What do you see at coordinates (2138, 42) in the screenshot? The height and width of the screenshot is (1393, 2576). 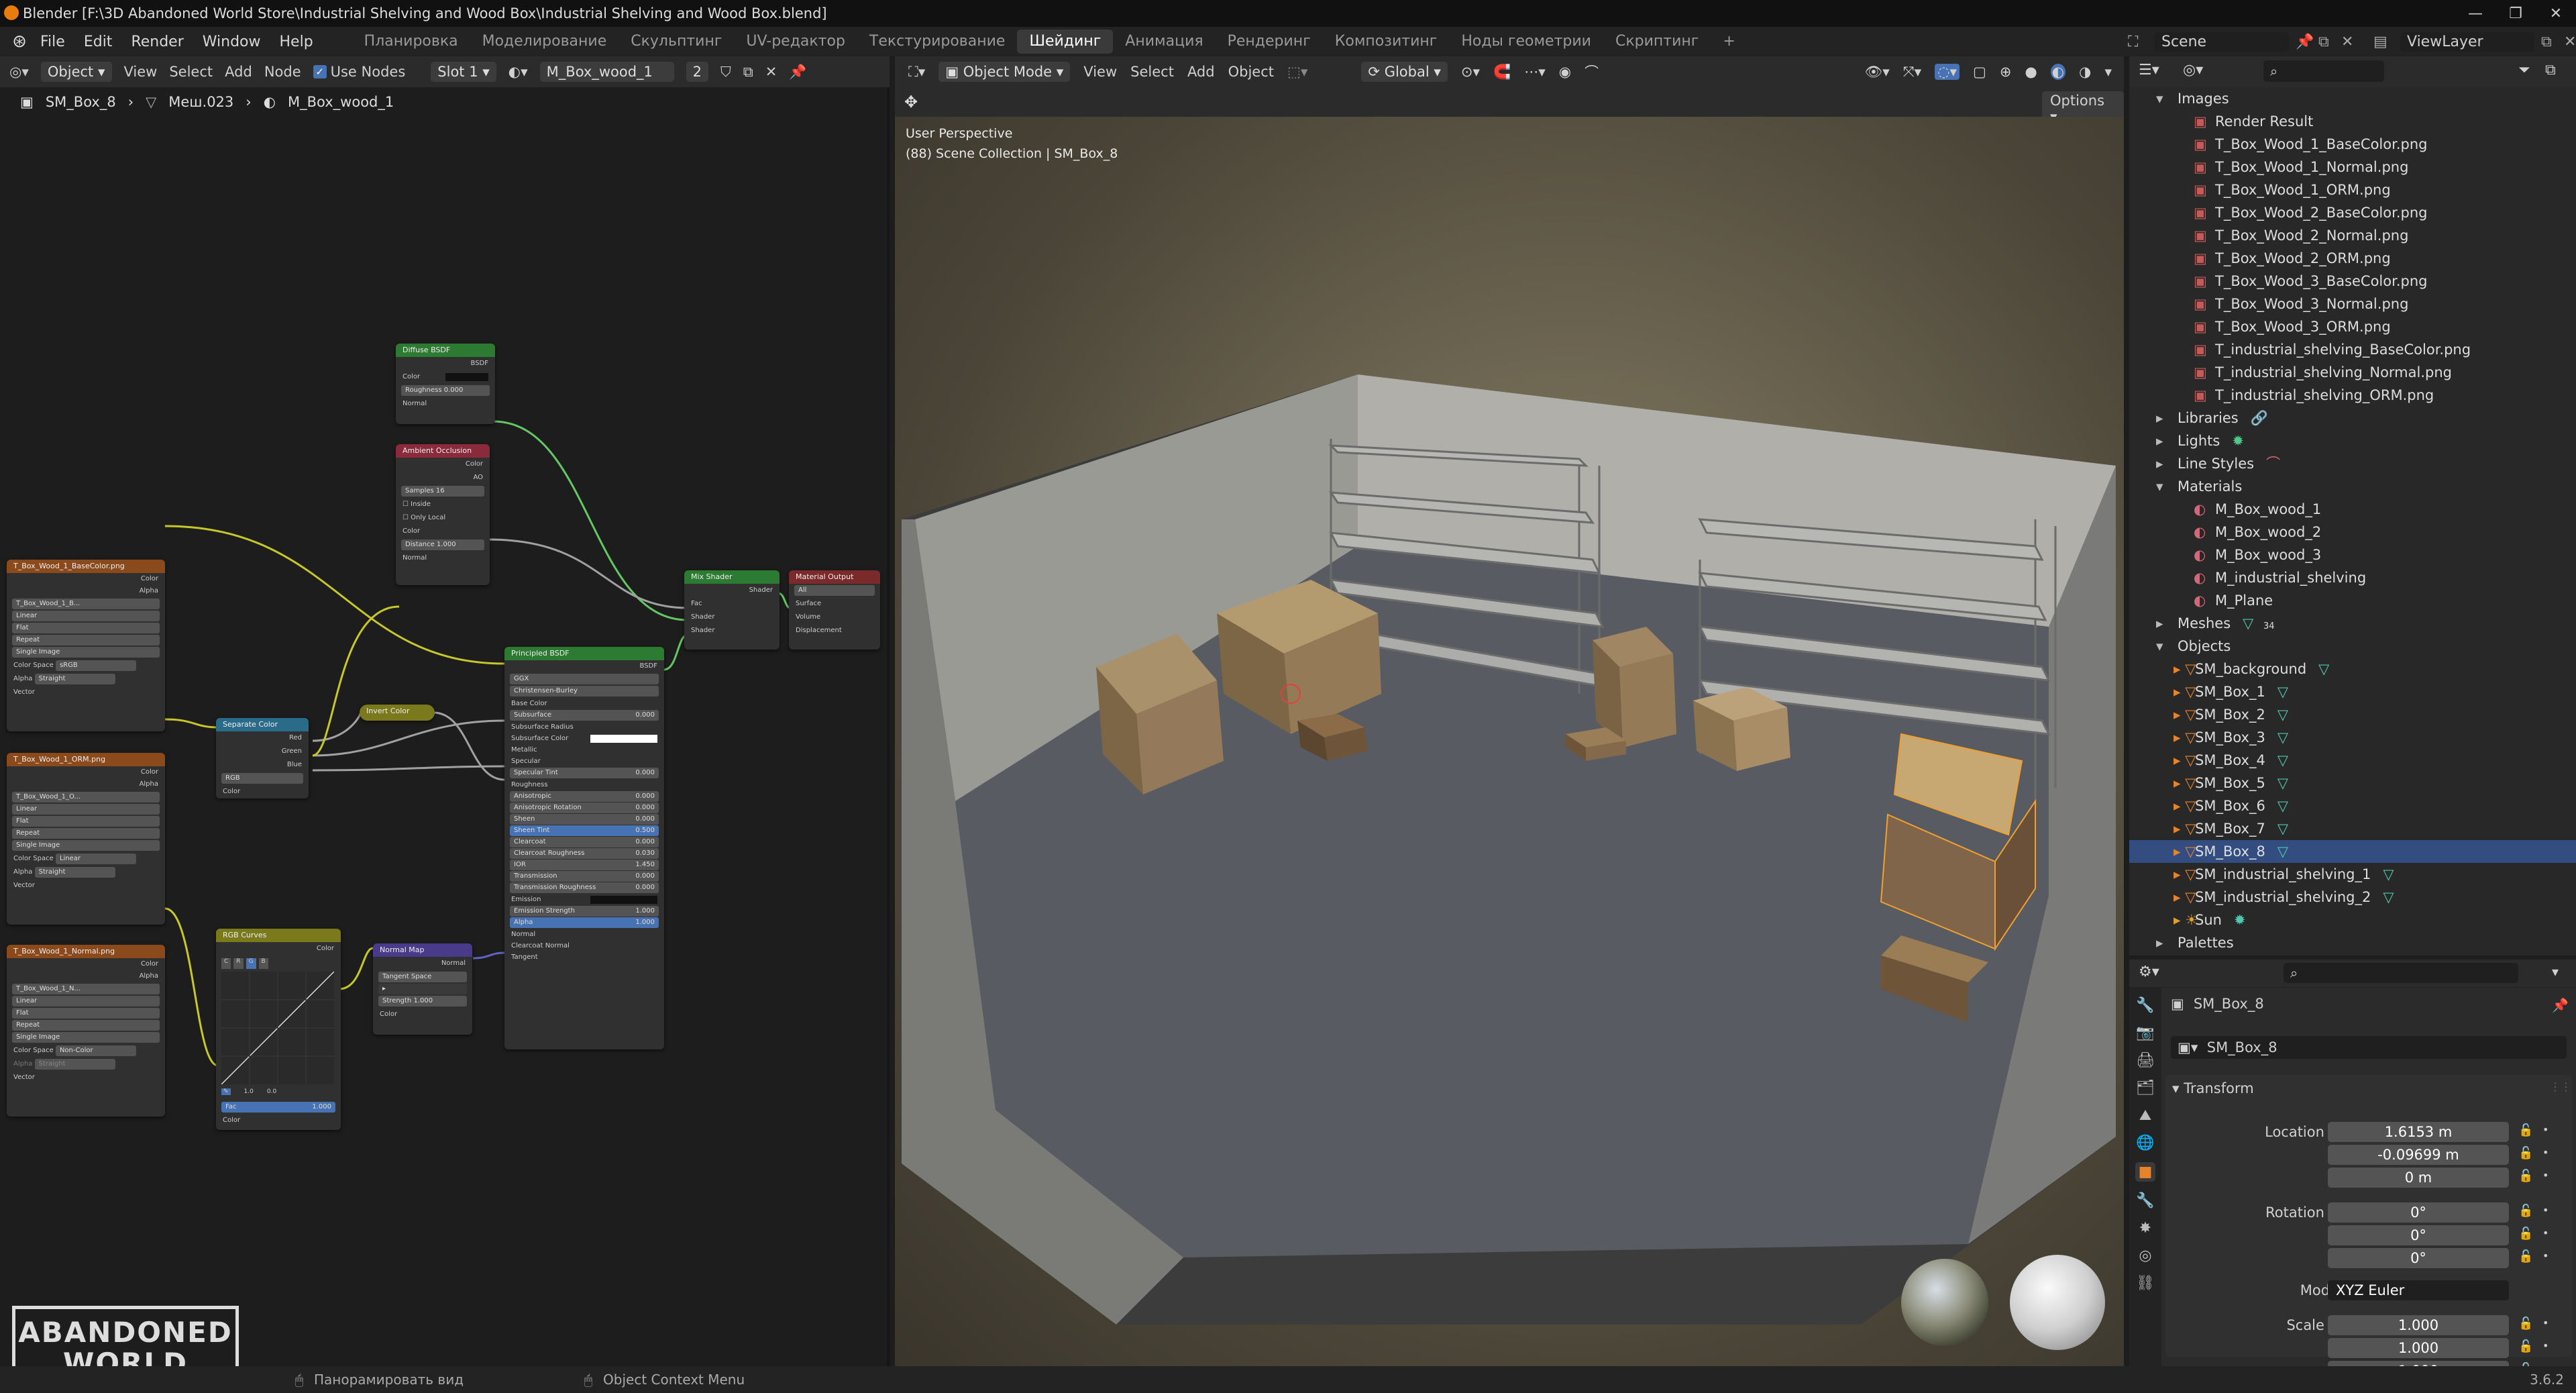 I see `scene-icon: ⛶` at bounding box center [2138, 42].